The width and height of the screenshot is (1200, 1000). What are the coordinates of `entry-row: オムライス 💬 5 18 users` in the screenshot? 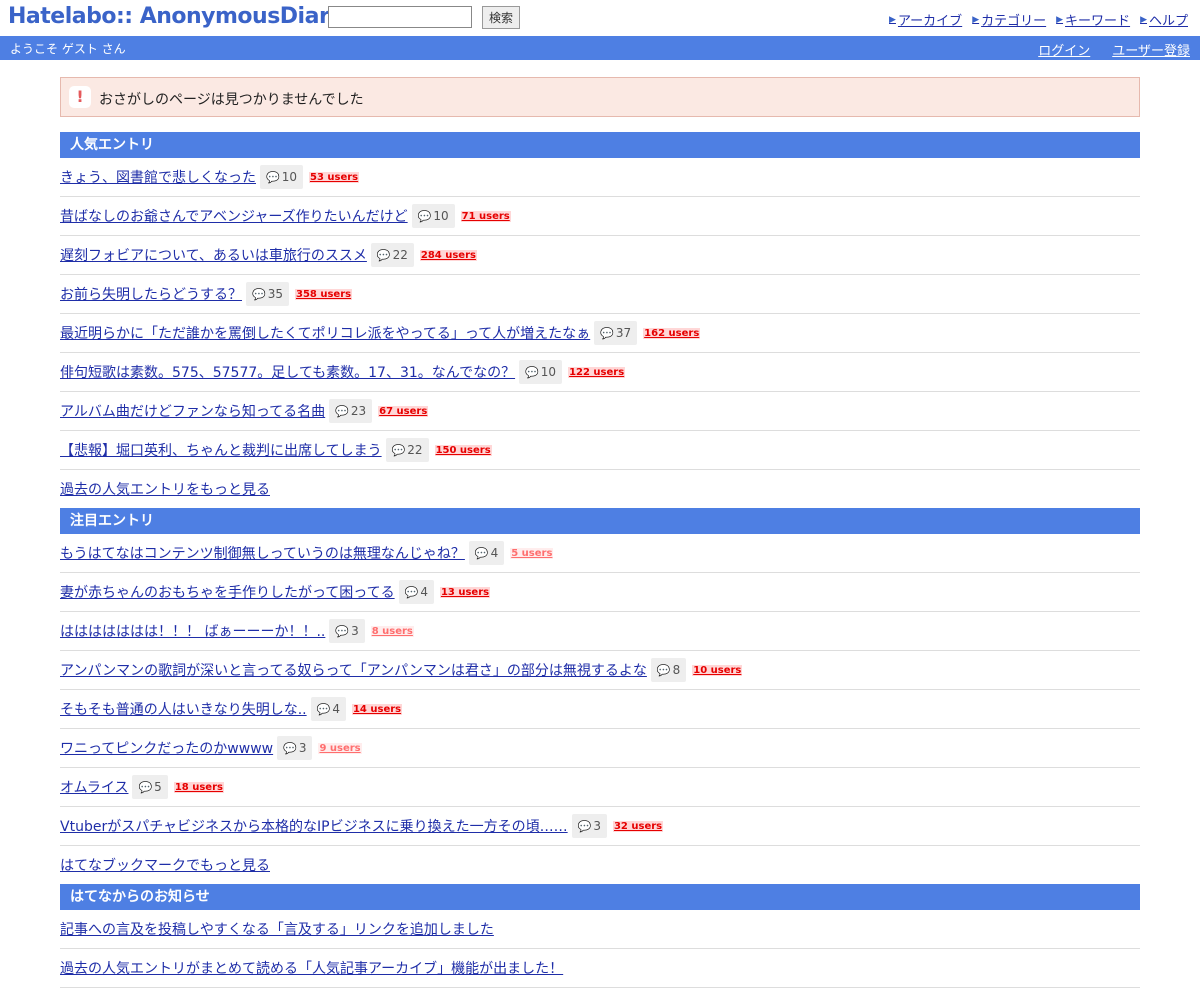 It's located at (600, 787).